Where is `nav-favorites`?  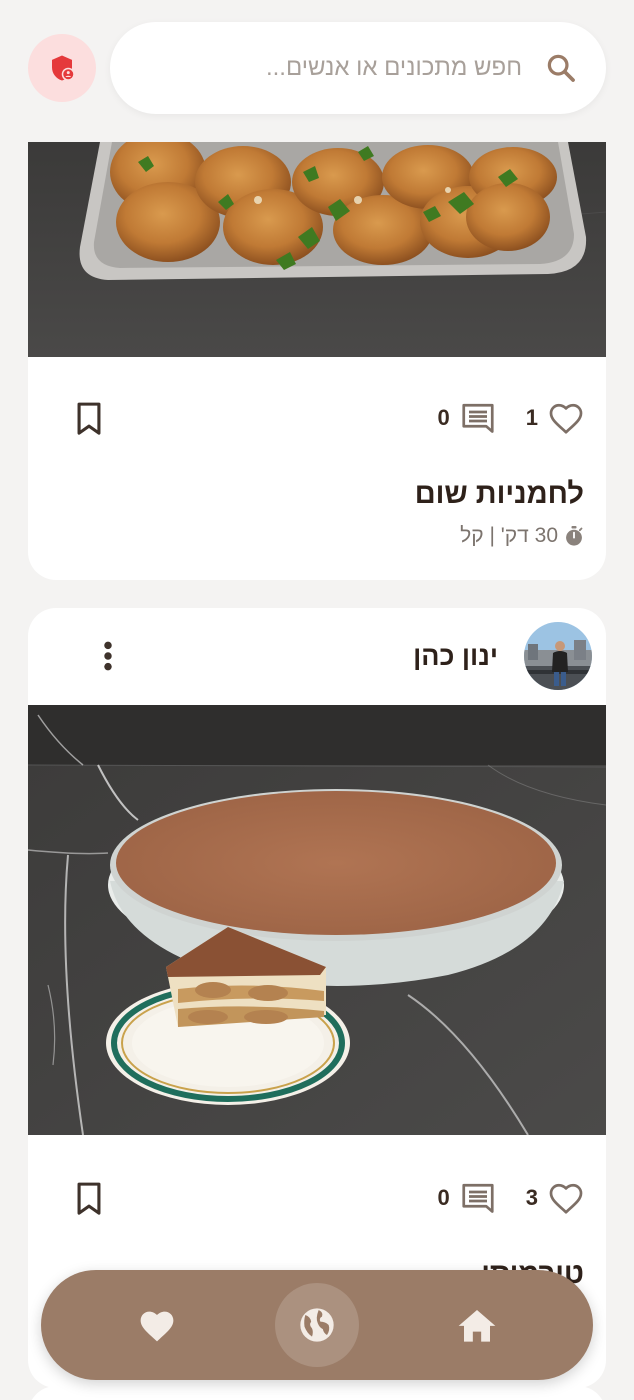
nav-favorites is located at coordinates (157, 1325).